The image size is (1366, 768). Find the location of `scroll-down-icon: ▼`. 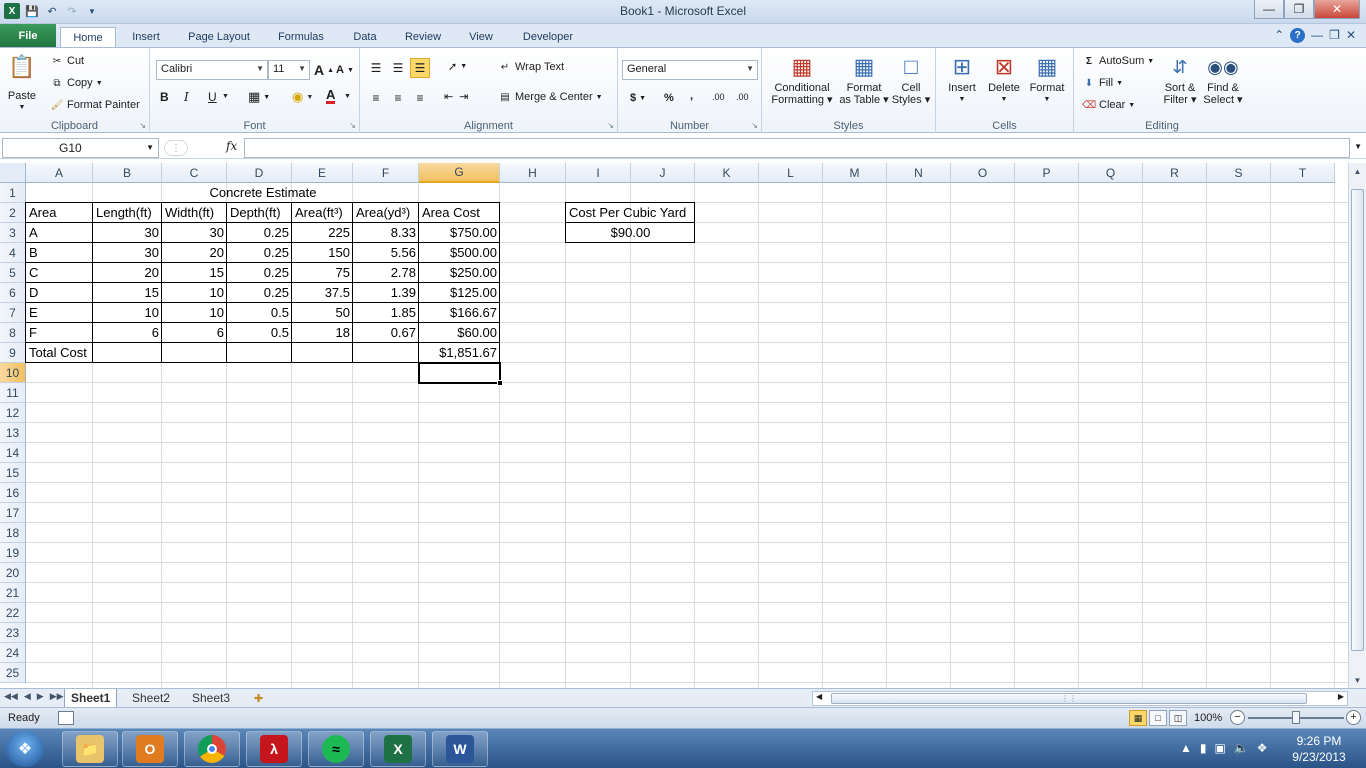

scroll-down-icon: ▼ is located at coordinates (1357, 680).